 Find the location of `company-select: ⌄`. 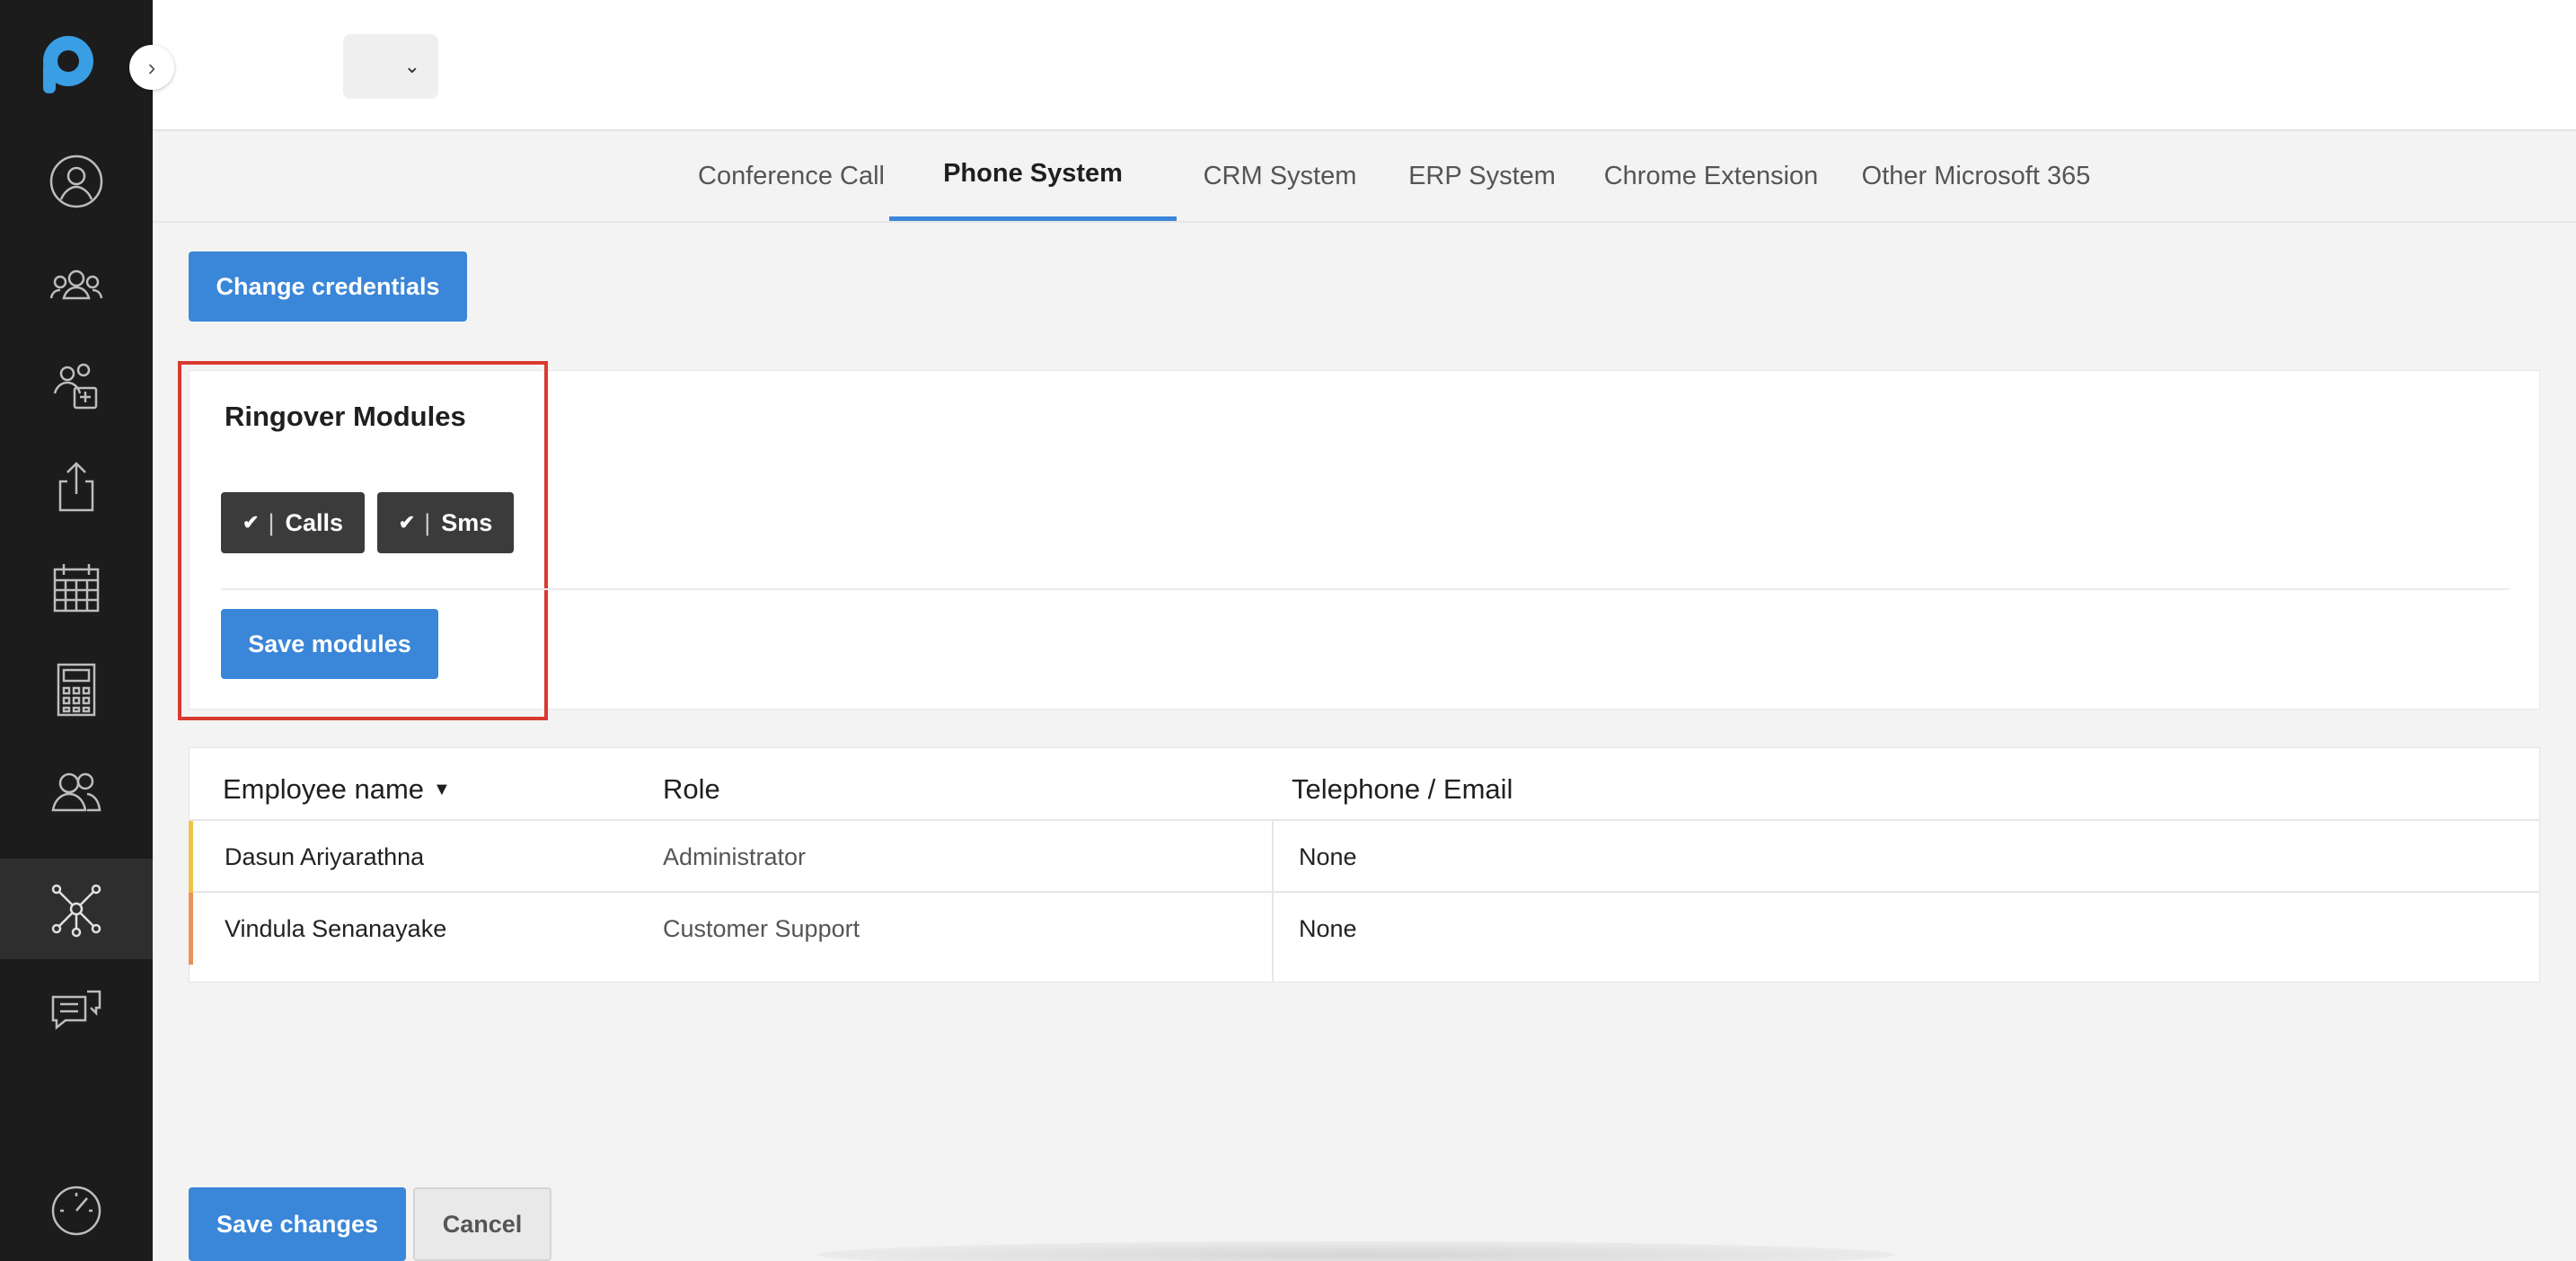

company-select: ⌄ is located at coordinates (390, 66).